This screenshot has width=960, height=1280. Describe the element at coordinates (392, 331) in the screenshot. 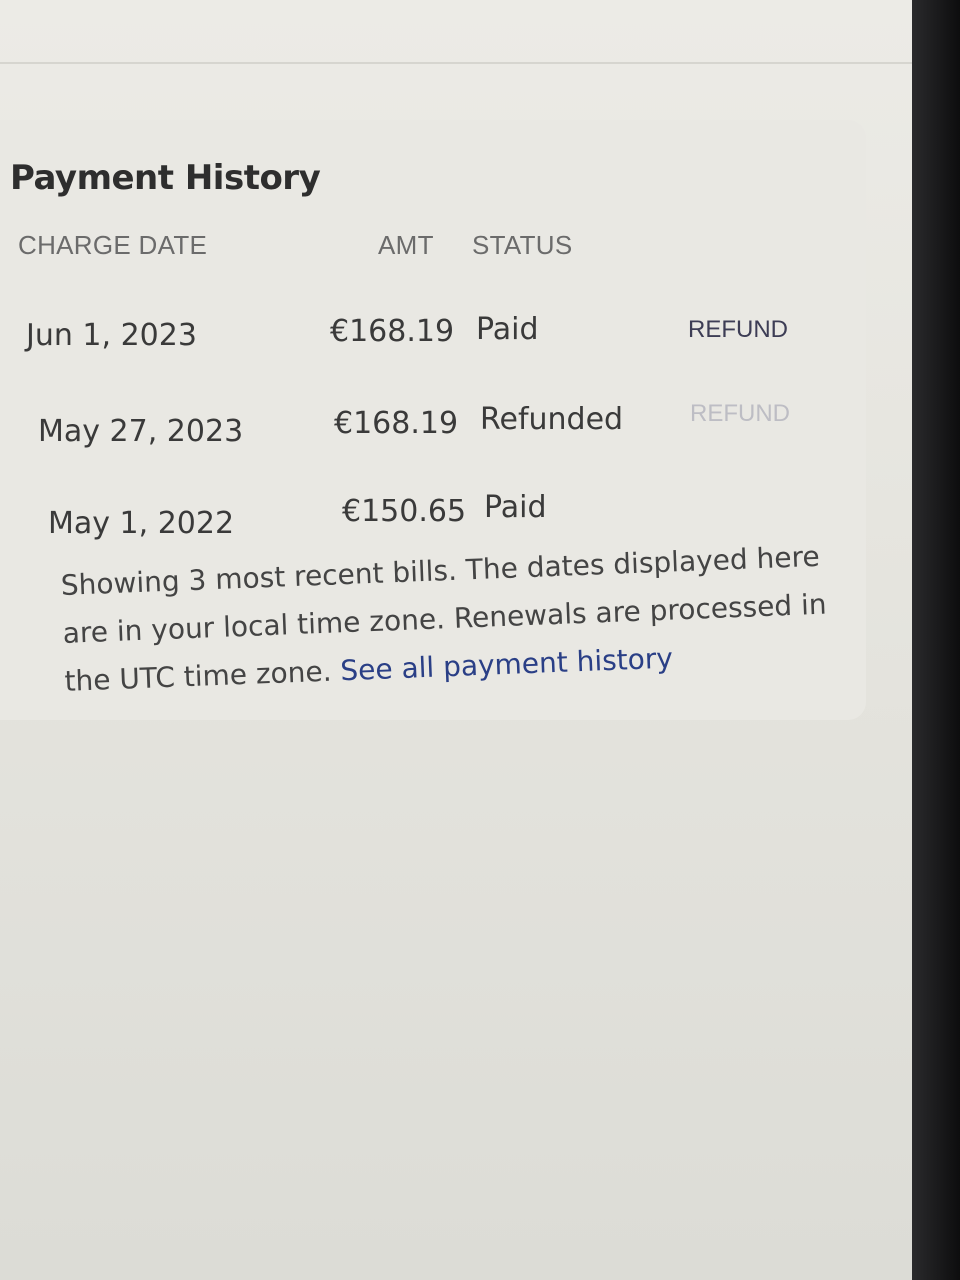

I see `row-1-amount: €168.19` at that location.